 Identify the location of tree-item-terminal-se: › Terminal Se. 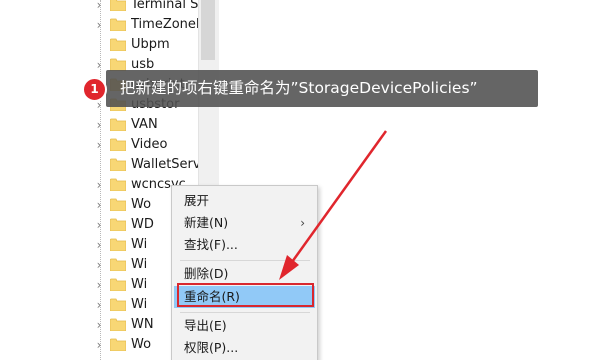
(99, 7).